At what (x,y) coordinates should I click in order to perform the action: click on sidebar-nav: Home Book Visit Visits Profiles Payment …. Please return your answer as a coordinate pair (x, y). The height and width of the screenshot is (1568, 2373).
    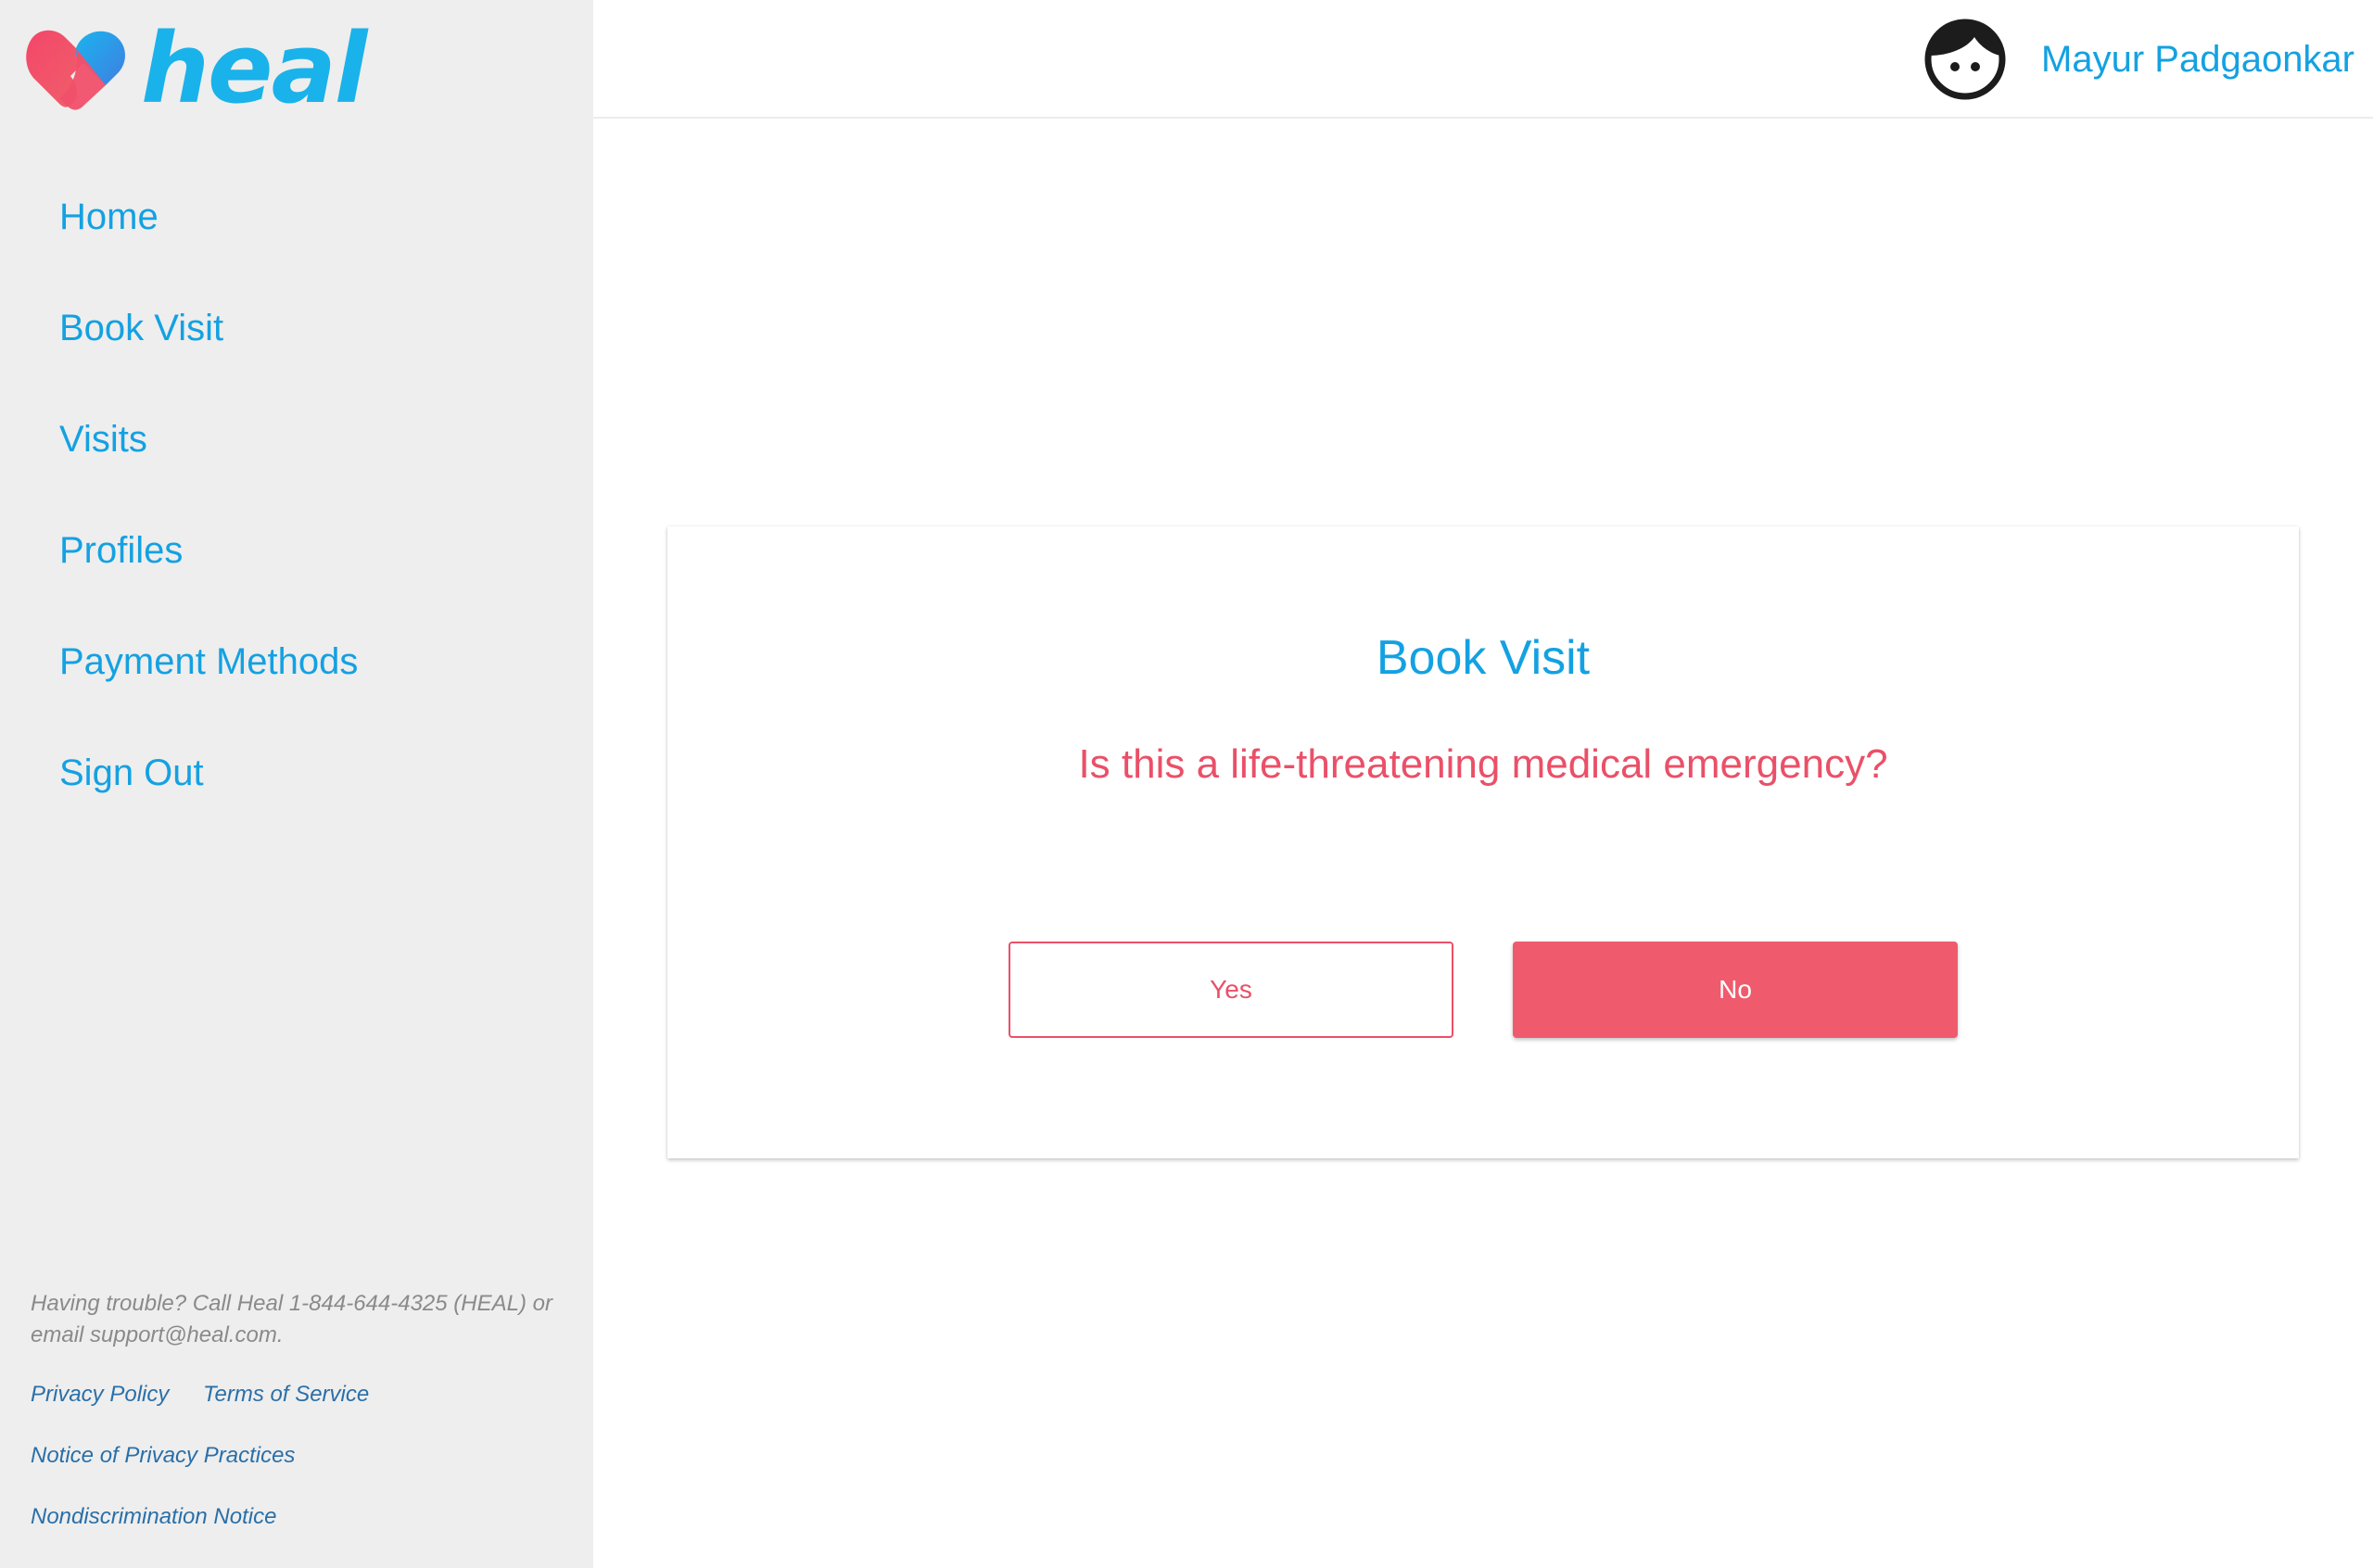
    Looking at the image, I should click on (296, 515).